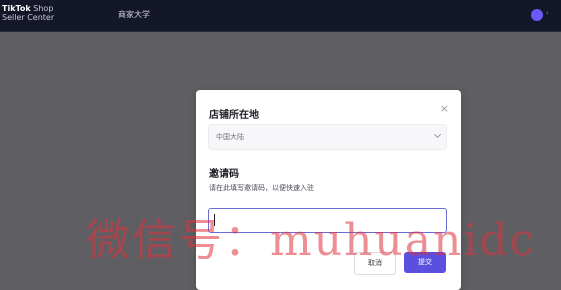 The width and height of the screenshot is (561, 290). Describe the element at coordinates (311, 240) in the screenshot. I see `watermark-text: 微信号：muhuanidc` at that location.